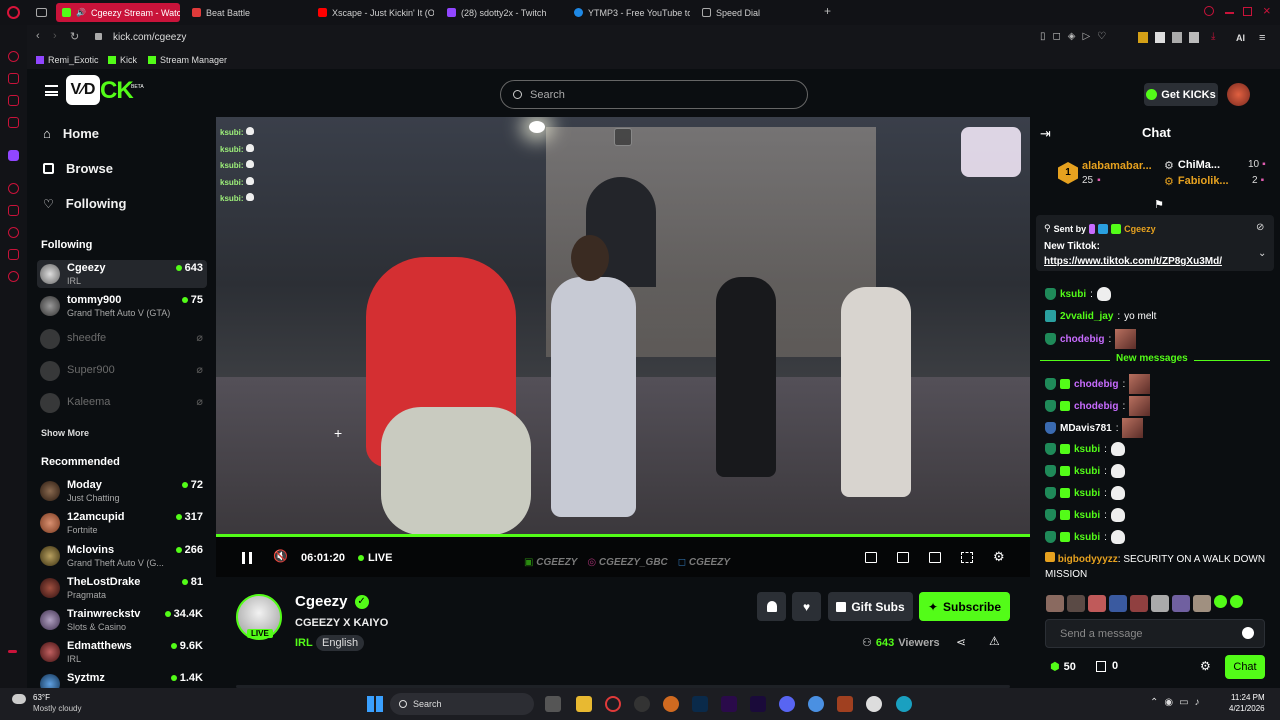 This screenshot has width=1280, height=720. I want to click on notification-bell-button, so click(771, 606).